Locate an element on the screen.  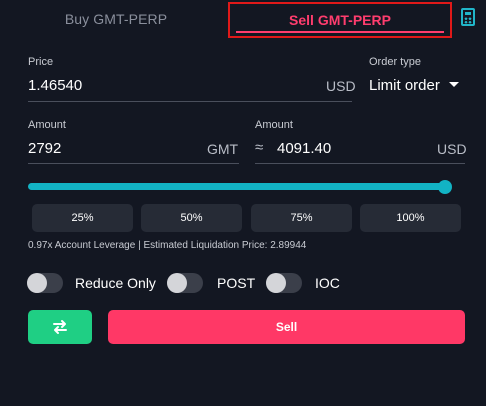
amount-input: 2792 is located at coordinates (44, 148).